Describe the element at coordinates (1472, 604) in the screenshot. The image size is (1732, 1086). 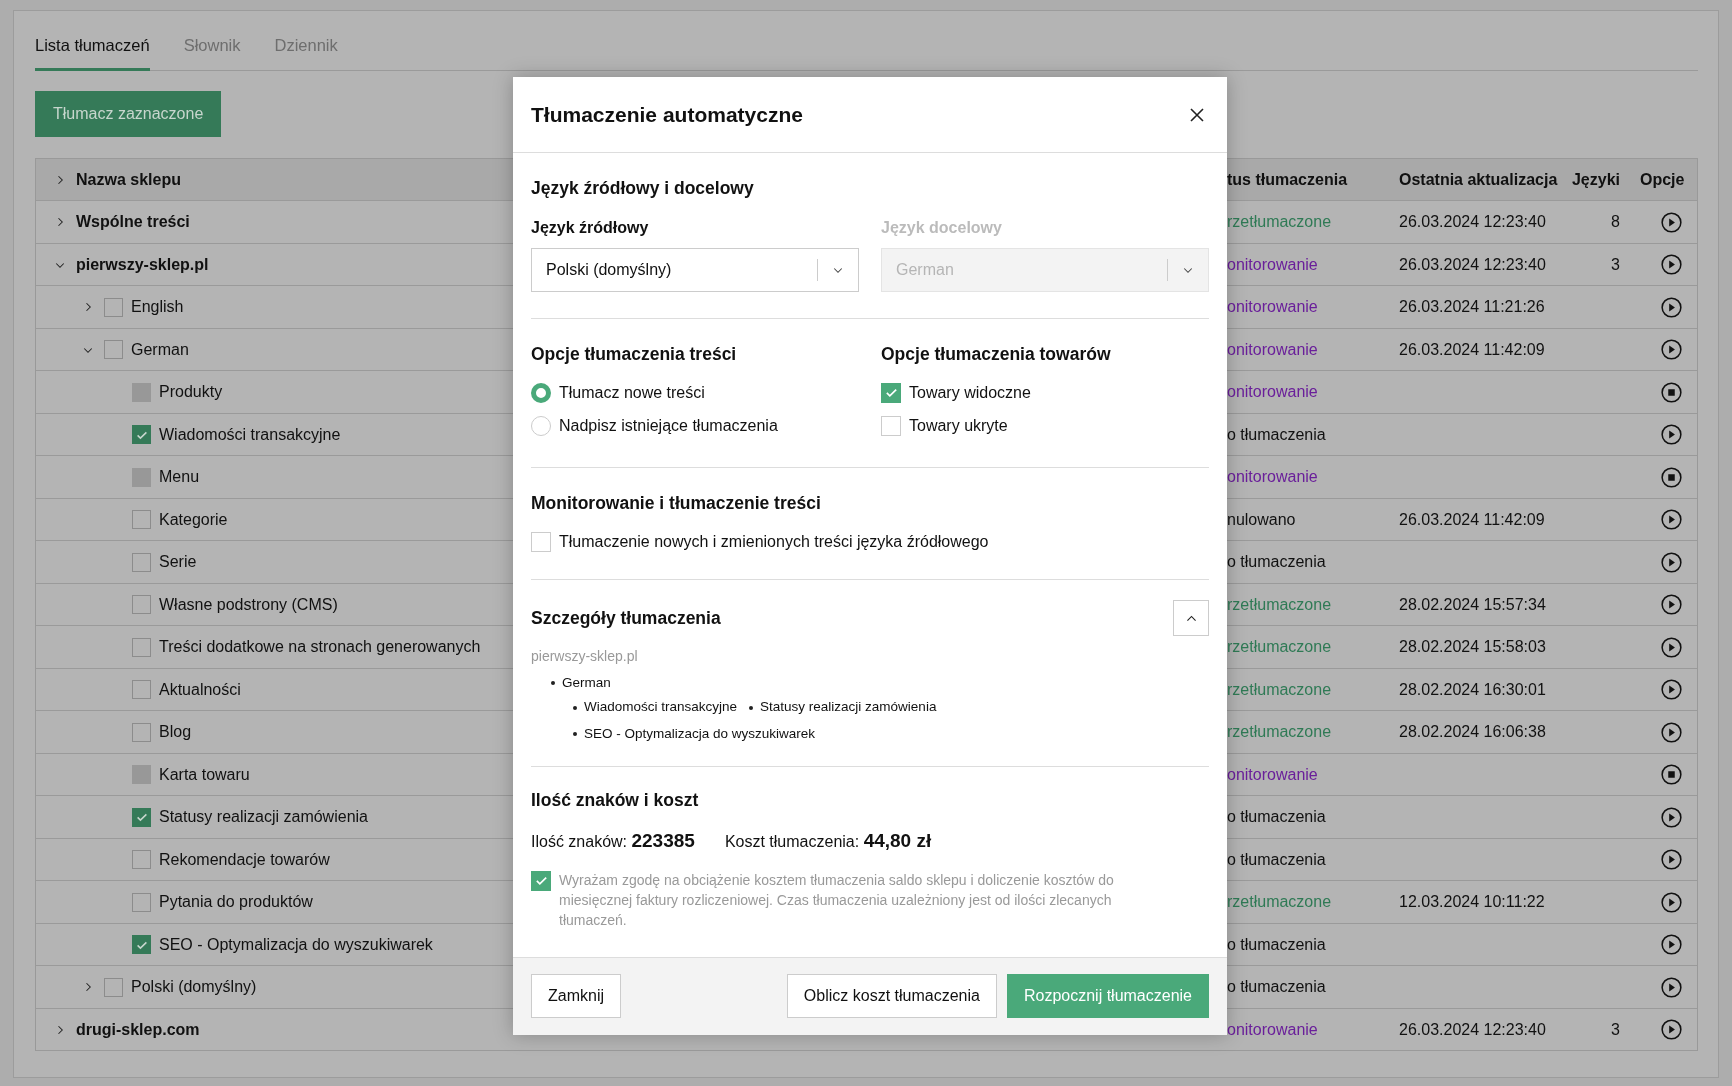
I see `date-text: 28.02.2024 15:57:34` at that location.